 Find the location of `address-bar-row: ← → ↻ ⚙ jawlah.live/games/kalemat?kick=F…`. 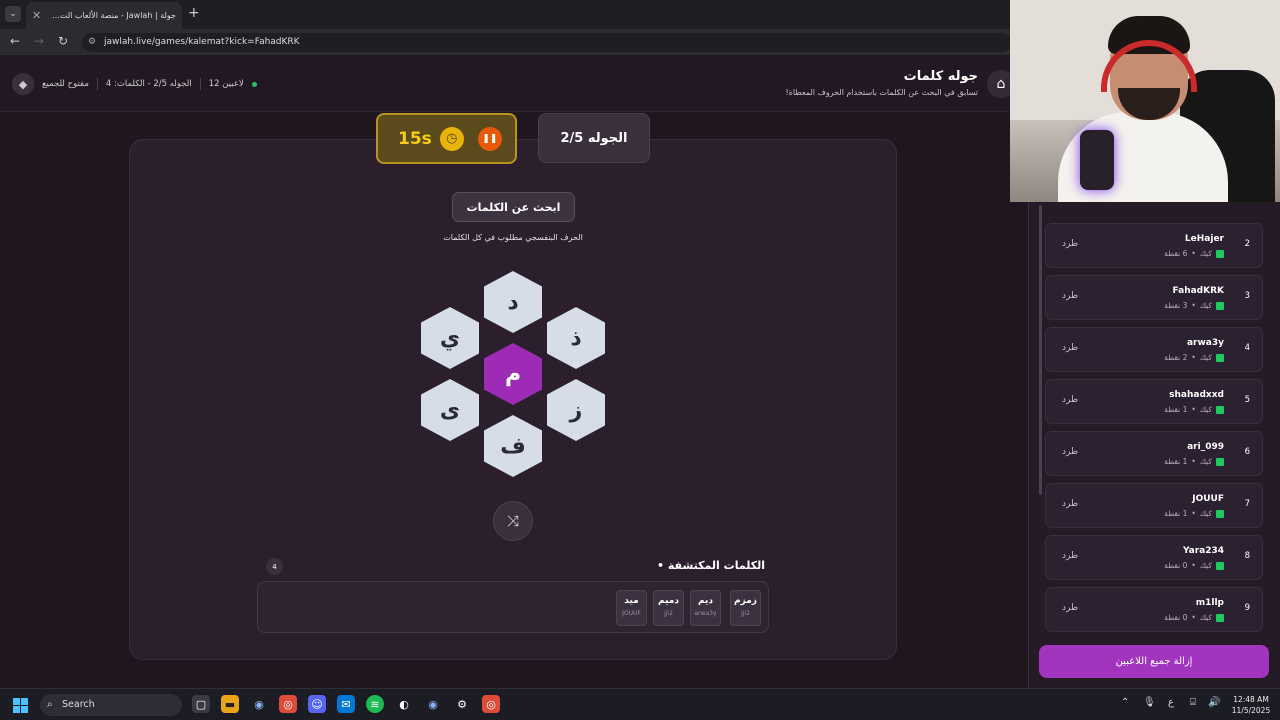

address-bar-row: ← → ↻ ⚙ jawlah.live/games/kalemat?kick=F… is located at coordinates (506, 42).